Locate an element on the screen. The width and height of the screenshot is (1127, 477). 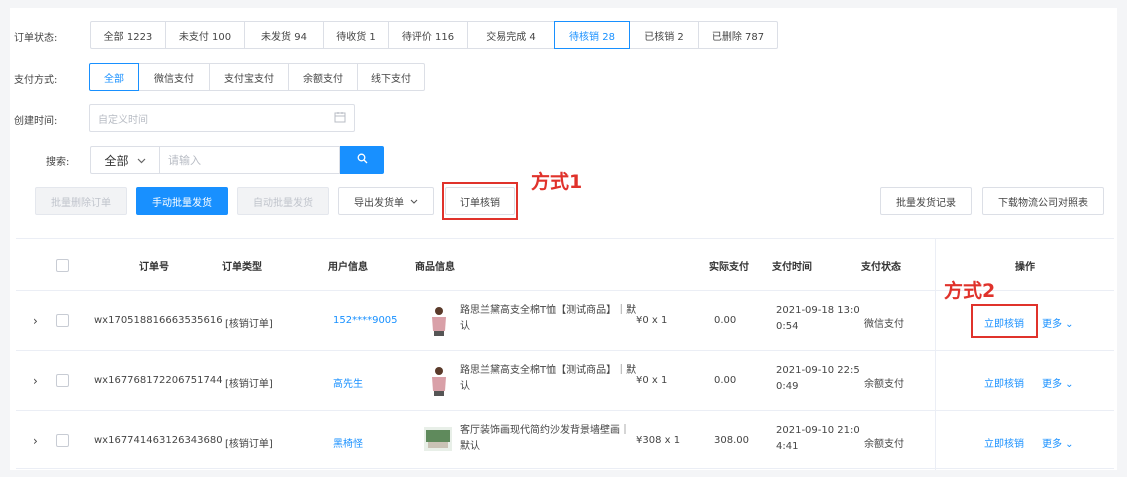
pay-time-line1: 2021-09-10 21:0 is located at coordinates (818, 430).